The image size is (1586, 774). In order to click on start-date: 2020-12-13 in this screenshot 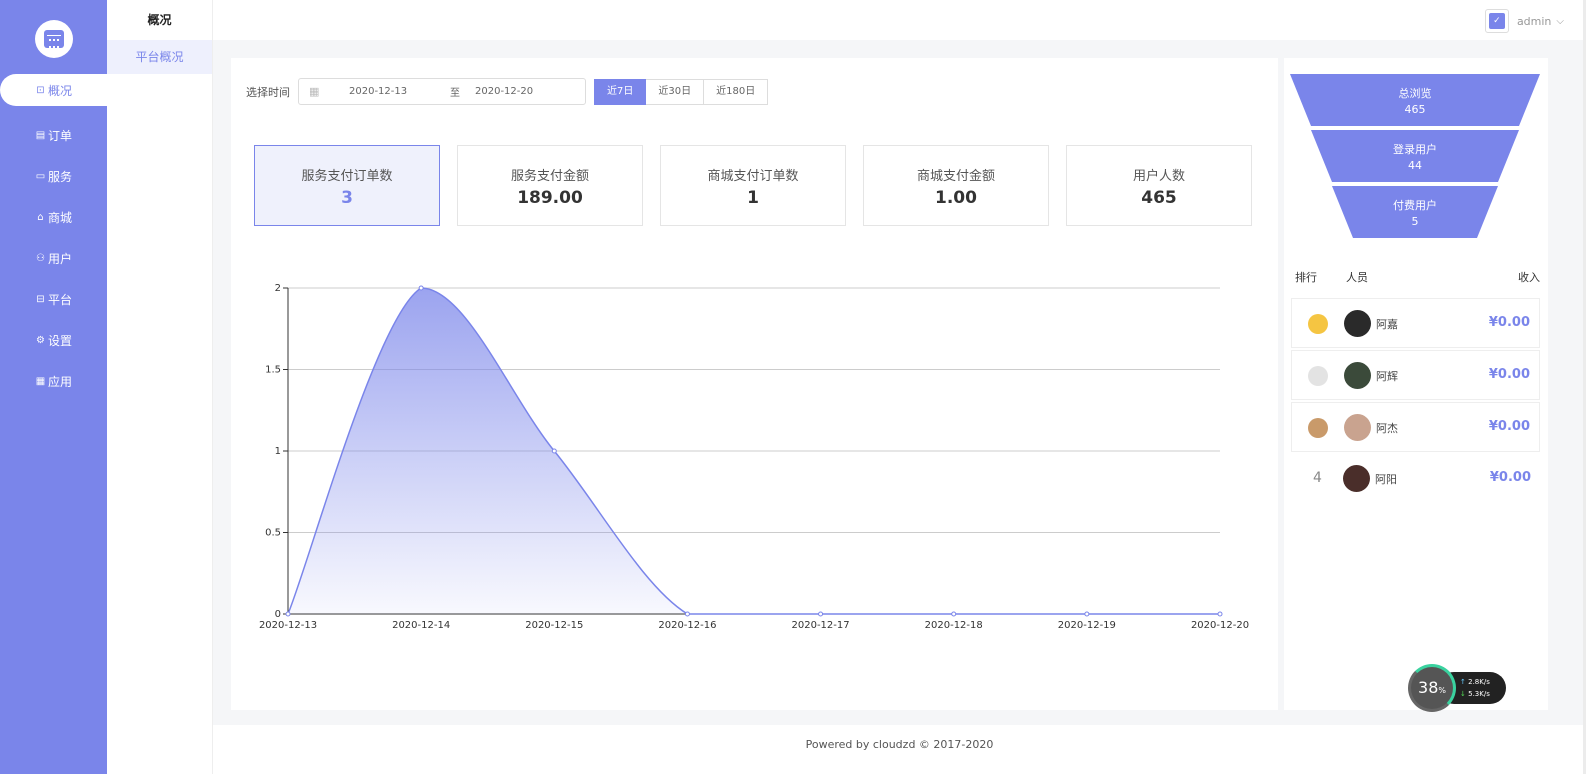, I will do `click(392, 91)`.